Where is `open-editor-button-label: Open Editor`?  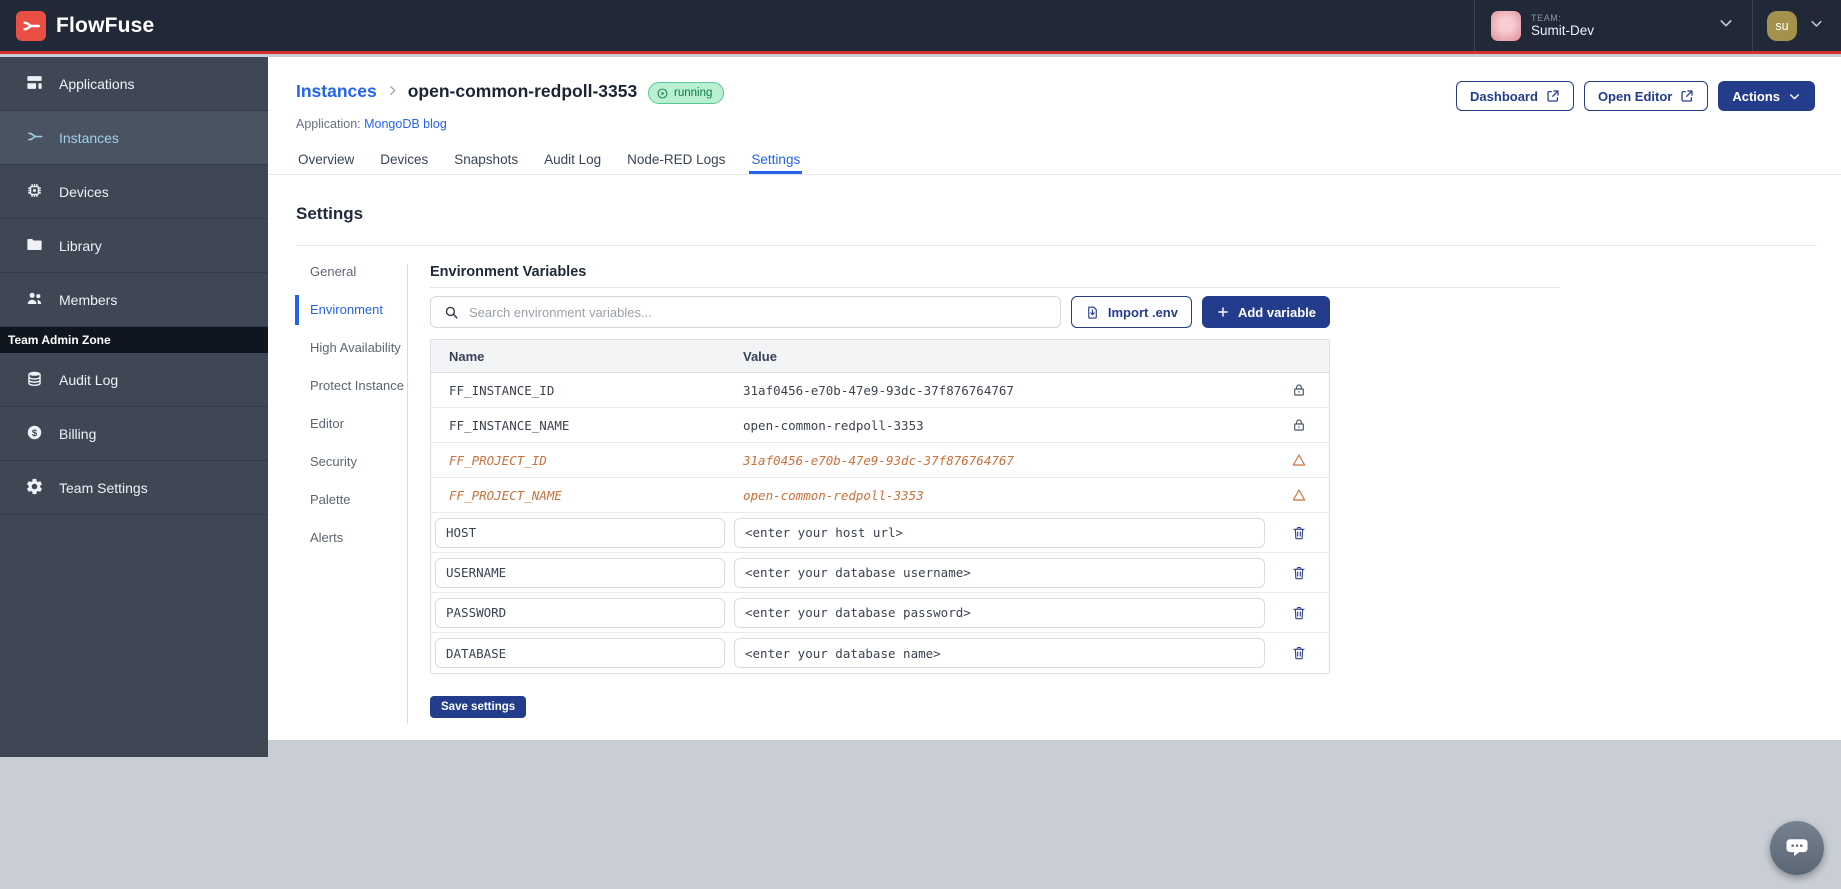
open-editor-button-label: Open Editor is located at coordinates (1635, 96).